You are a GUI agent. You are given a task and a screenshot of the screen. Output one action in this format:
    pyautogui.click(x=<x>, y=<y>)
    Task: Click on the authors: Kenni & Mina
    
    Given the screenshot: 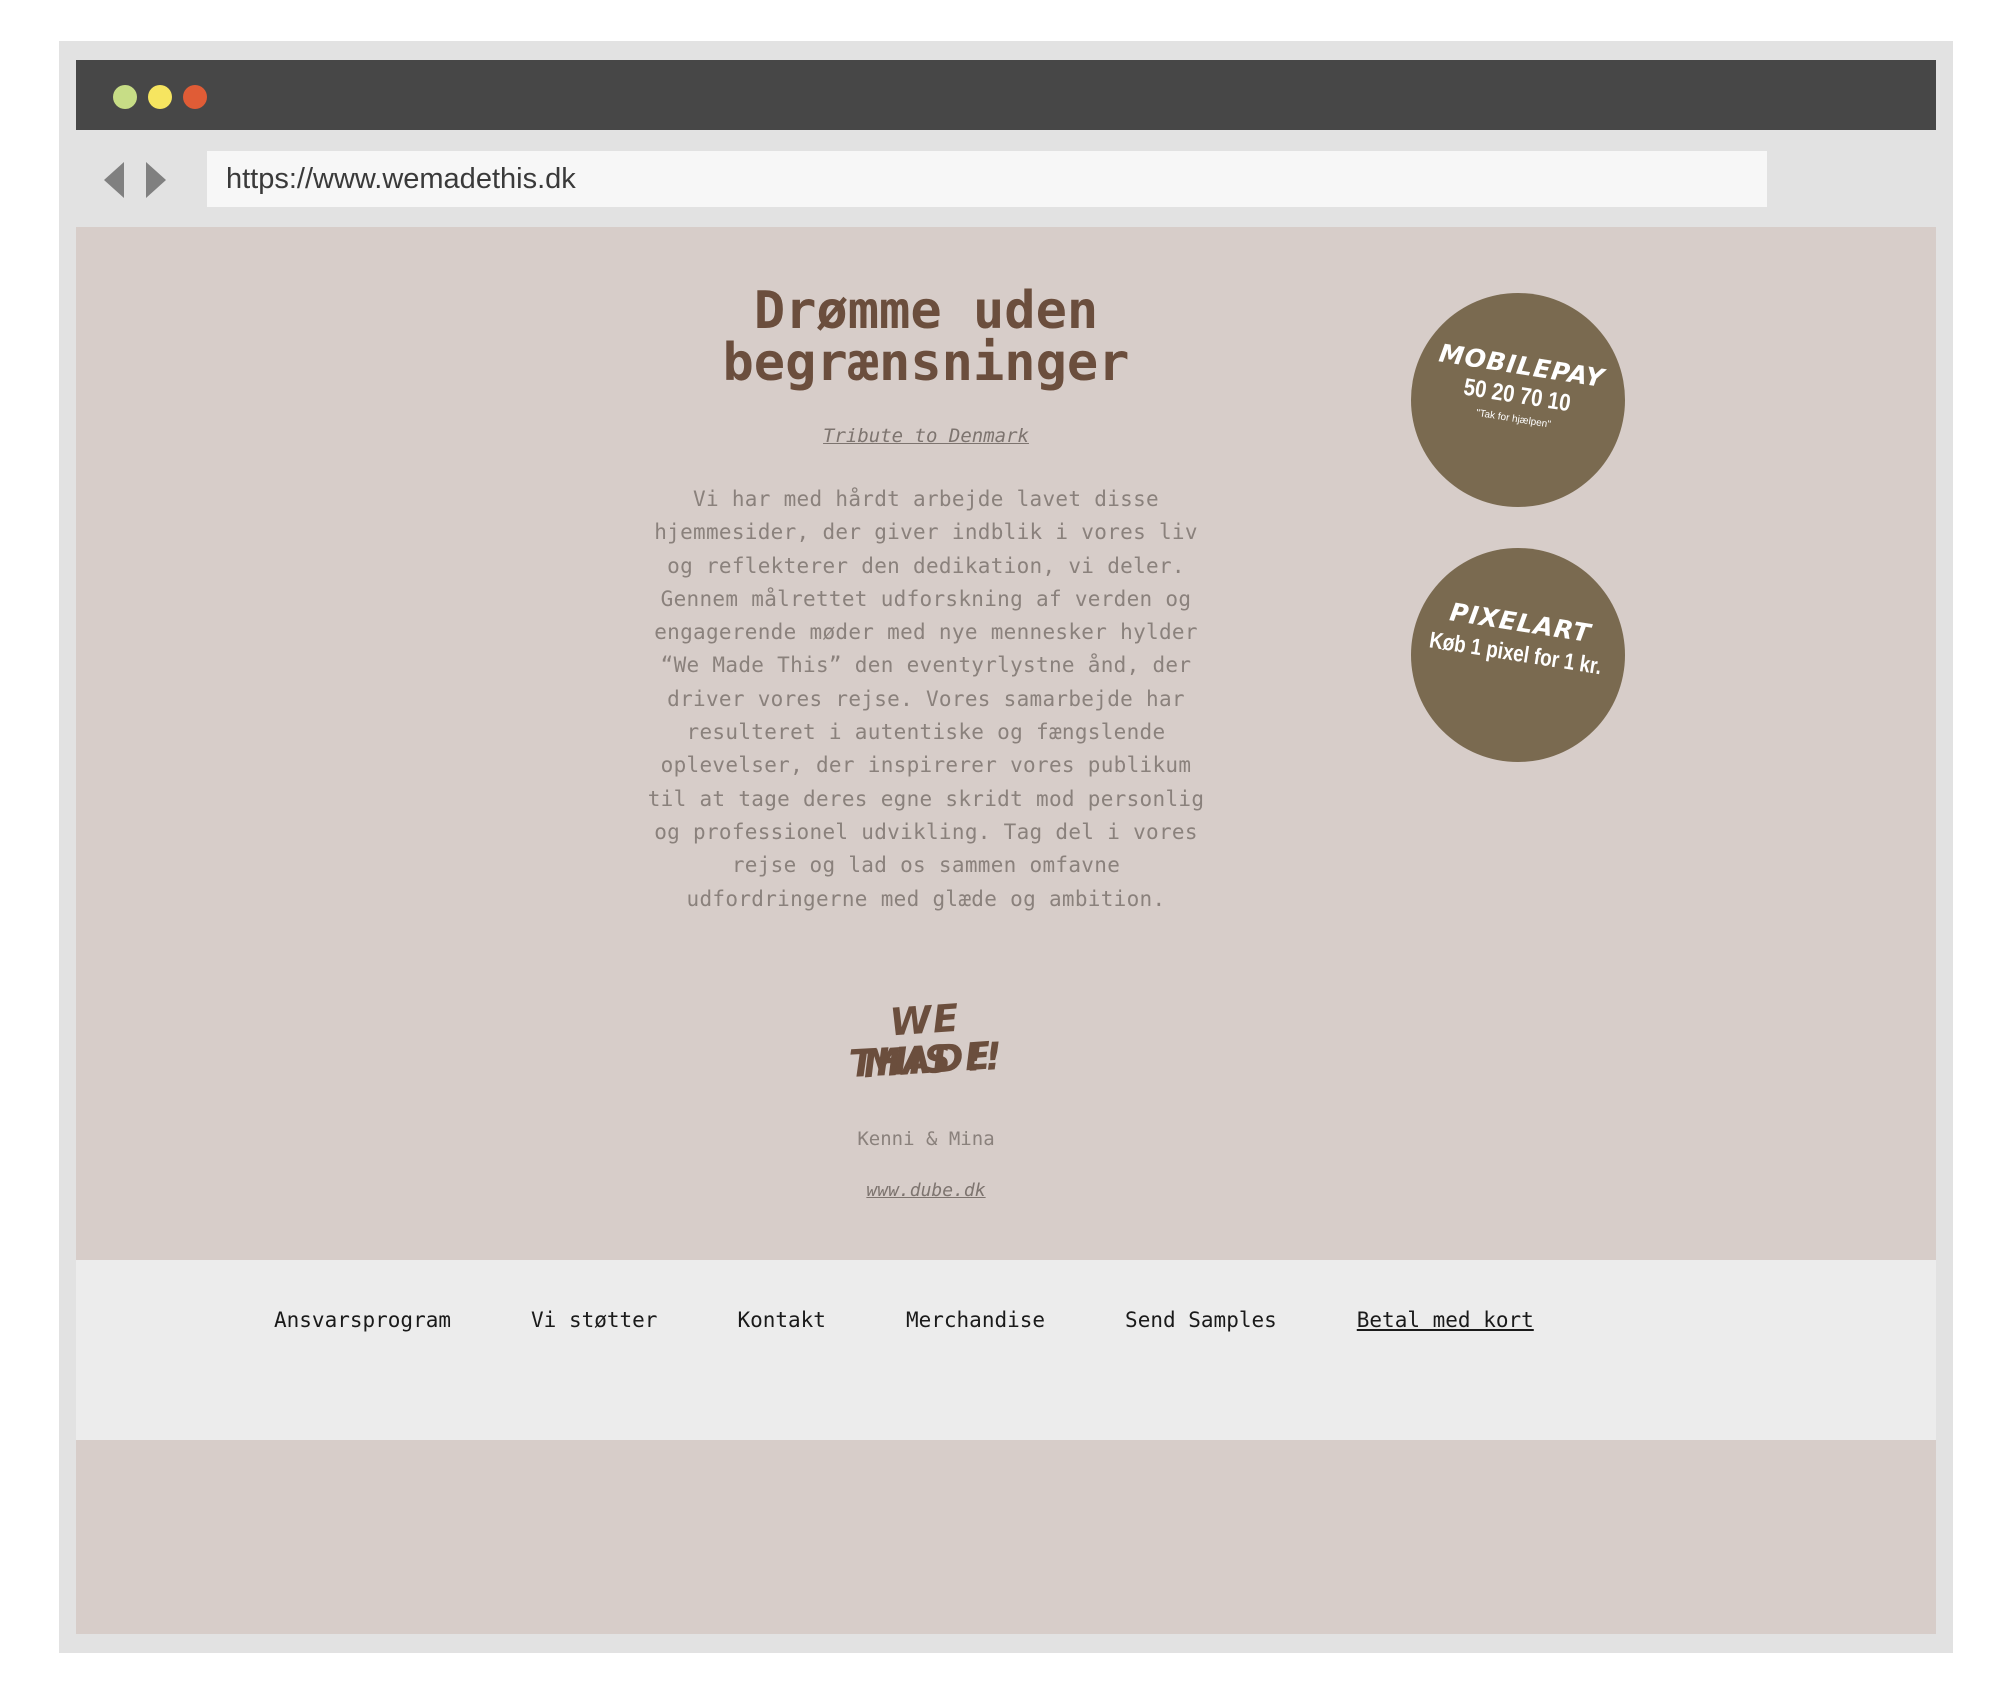 What is the action you would take?
    pyautogui.click(x=926, y=1139)
    